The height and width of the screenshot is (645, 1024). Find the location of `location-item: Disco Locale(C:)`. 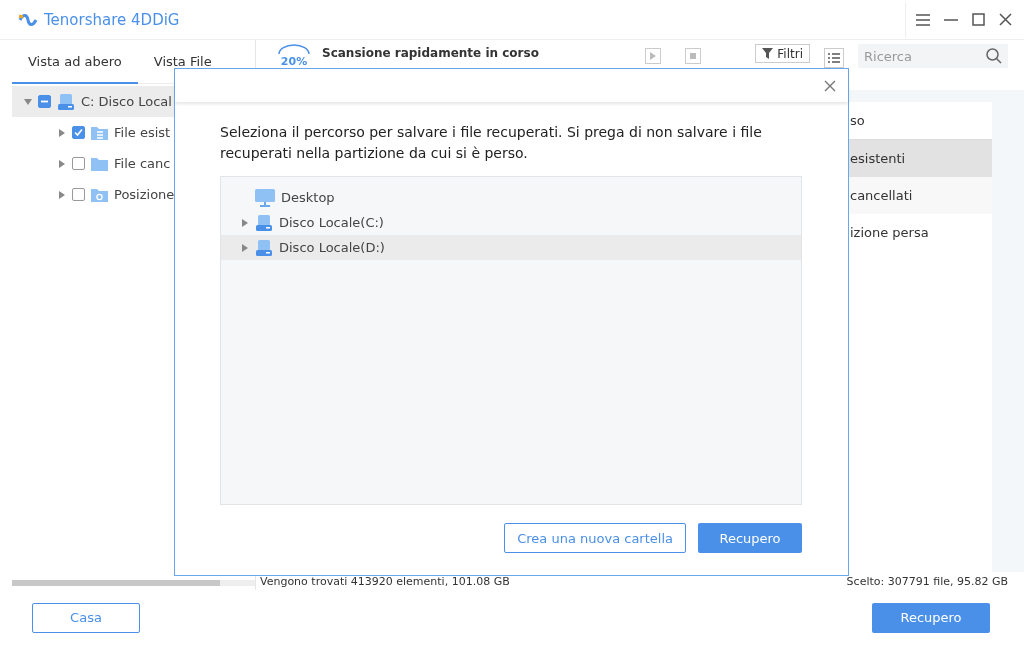

location-item: Disco Locale(C:) is located at coordinates (511, 222).